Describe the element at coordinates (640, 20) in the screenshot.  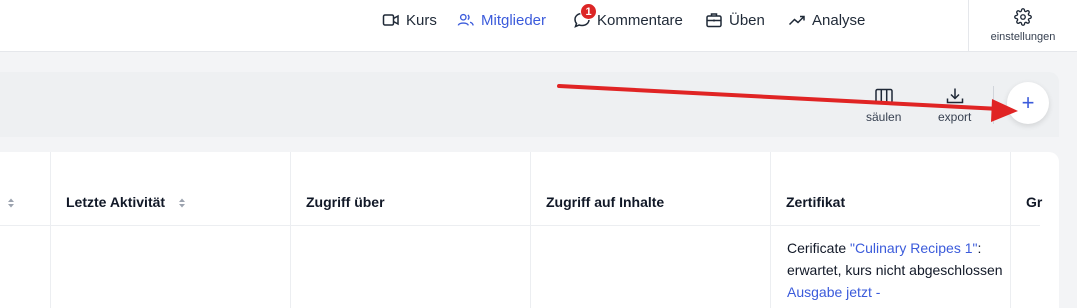
I see `nav-label-kommentare: Kommentare` at that location.